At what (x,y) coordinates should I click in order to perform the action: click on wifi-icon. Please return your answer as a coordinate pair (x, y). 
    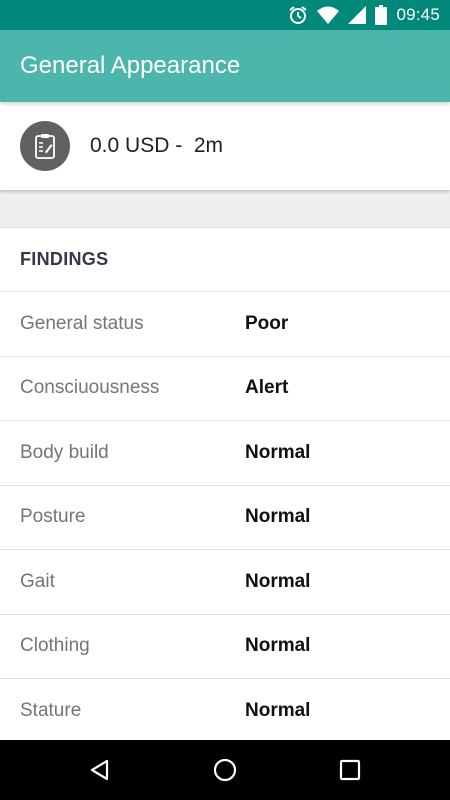
    Looking at the image, I should click on (328, 15).